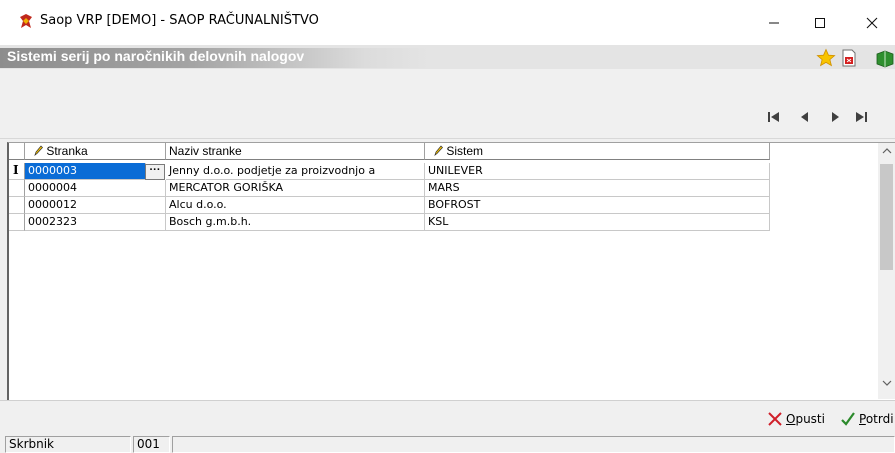 The width and height of the screenshot is (895, 453). What do you see at coordinates (447, 416) in the screenshot?
I see `action-bar` at bounding box center [447, 416].